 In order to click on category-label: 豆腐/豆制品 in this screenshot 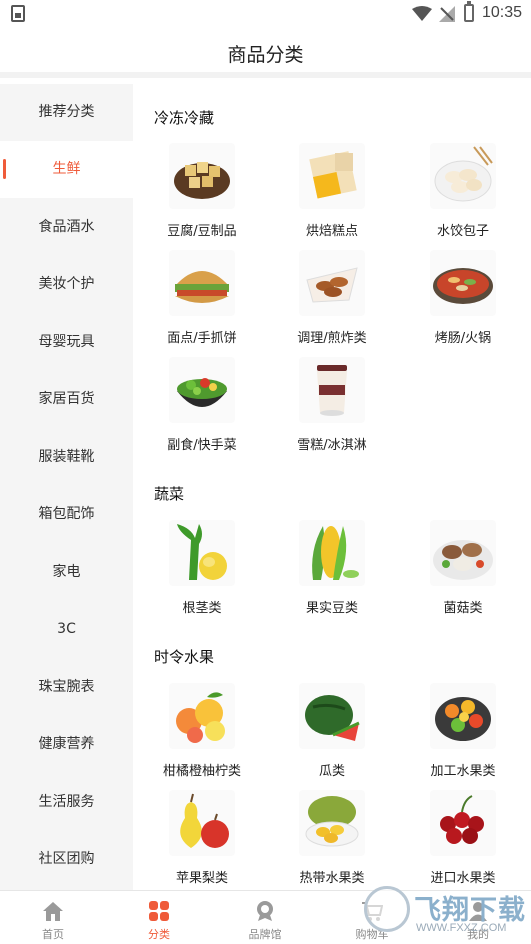, I will do `click(202, 231)`.